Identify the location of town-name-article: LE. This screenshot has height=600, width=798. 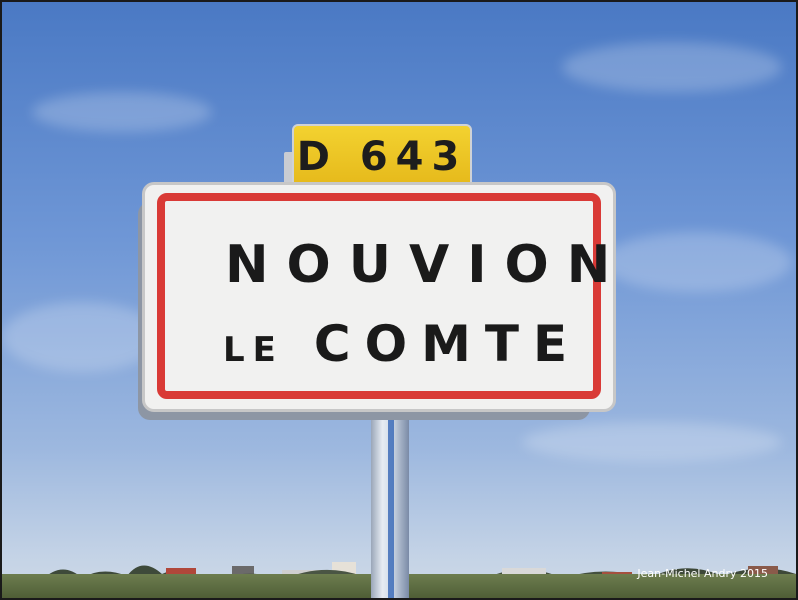
(253, 350).